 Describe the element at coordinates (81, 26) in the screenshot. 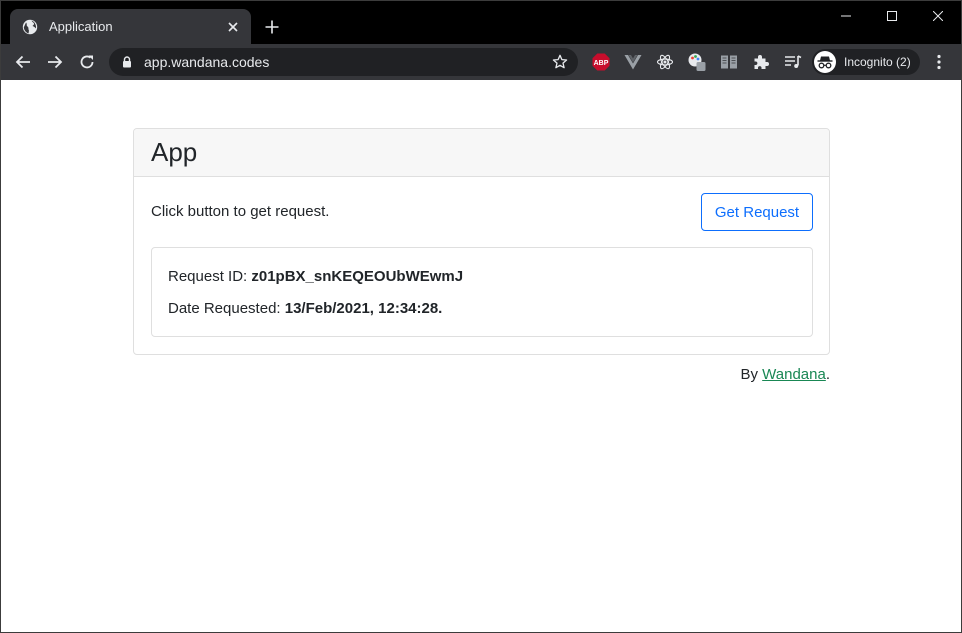

I see `tab-title: Application` at that location.